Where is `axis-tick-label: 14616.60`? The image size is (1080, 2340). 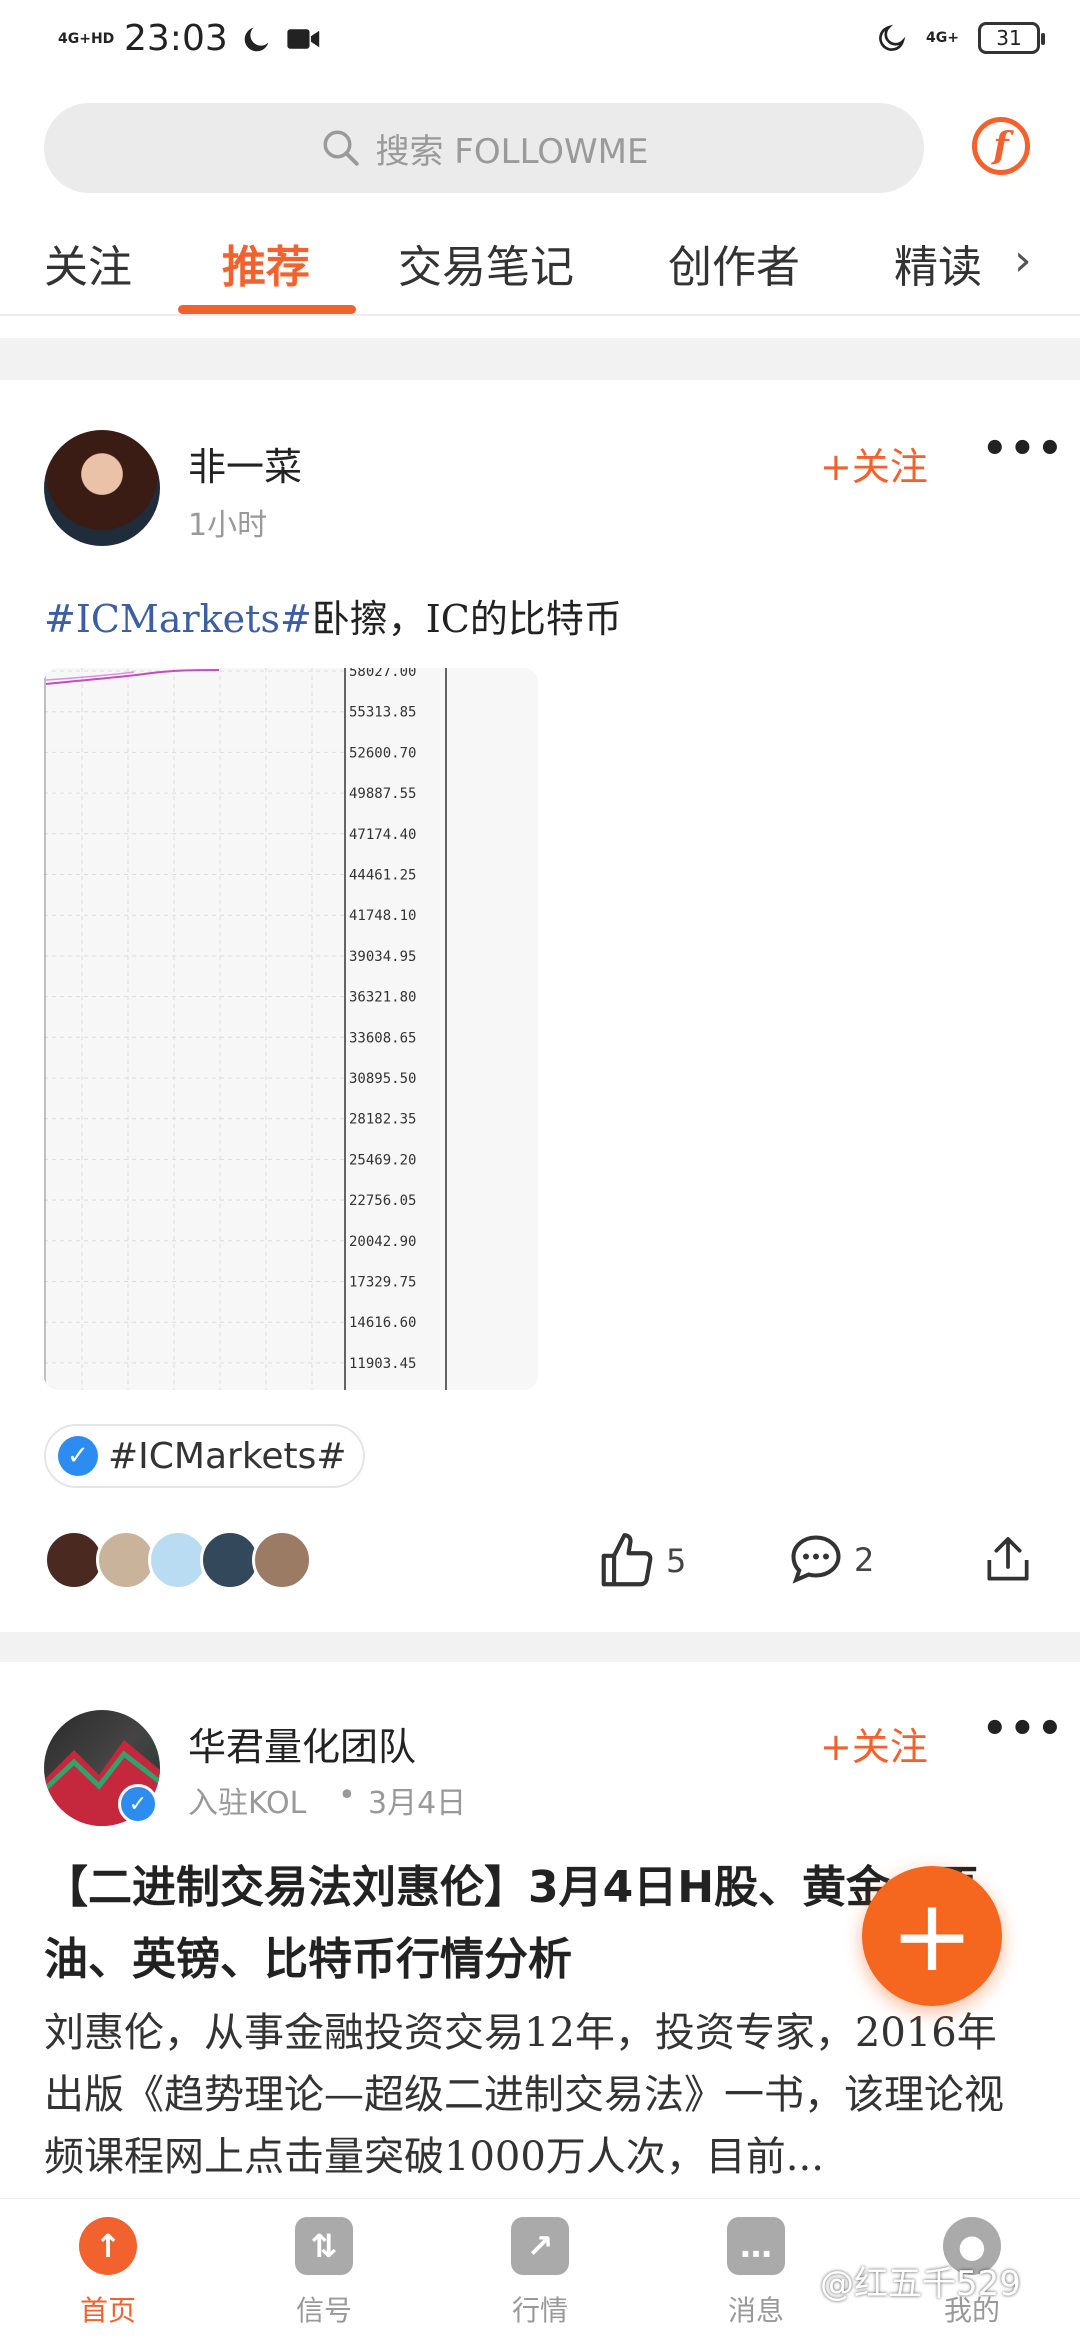
axis-tick-label: 14616.60 is located at coordinates (382, 1323).